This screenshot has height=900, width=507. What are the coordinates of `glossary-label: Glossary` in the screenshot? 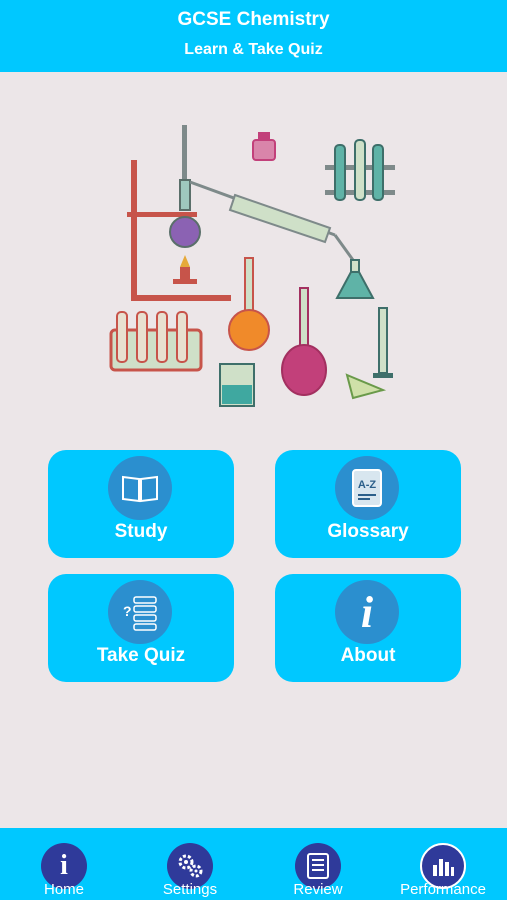 It's located at (368, 531).